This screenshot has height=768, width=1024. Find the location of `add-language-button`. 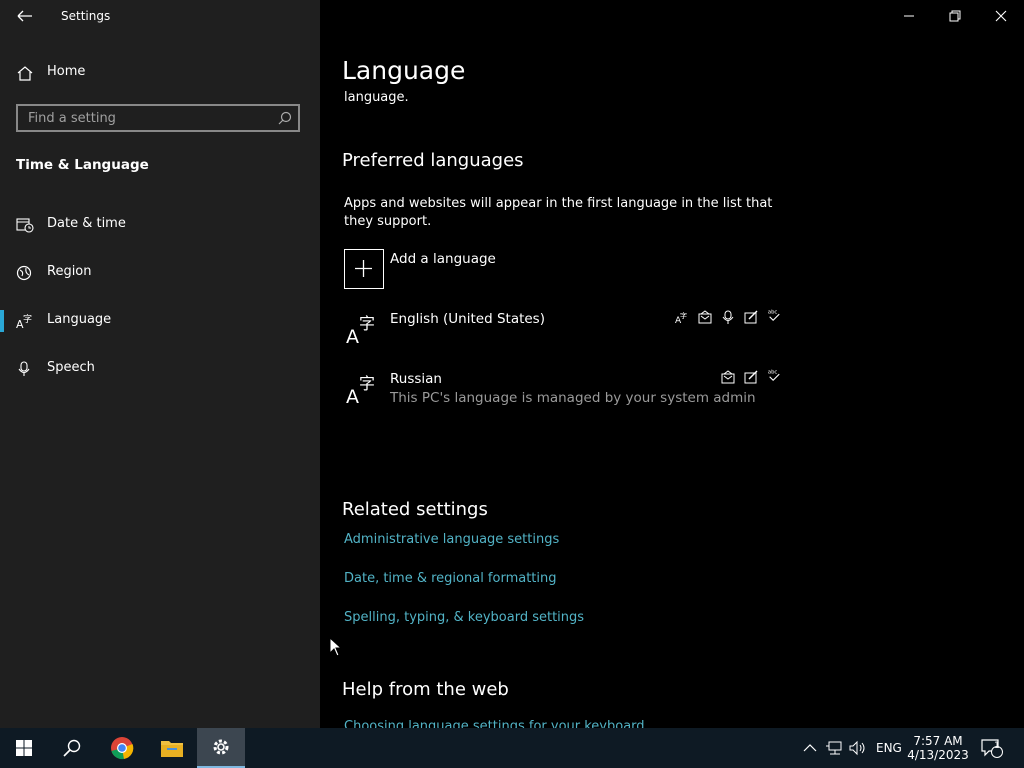

add-language-button is located at coordinates (364, 269).